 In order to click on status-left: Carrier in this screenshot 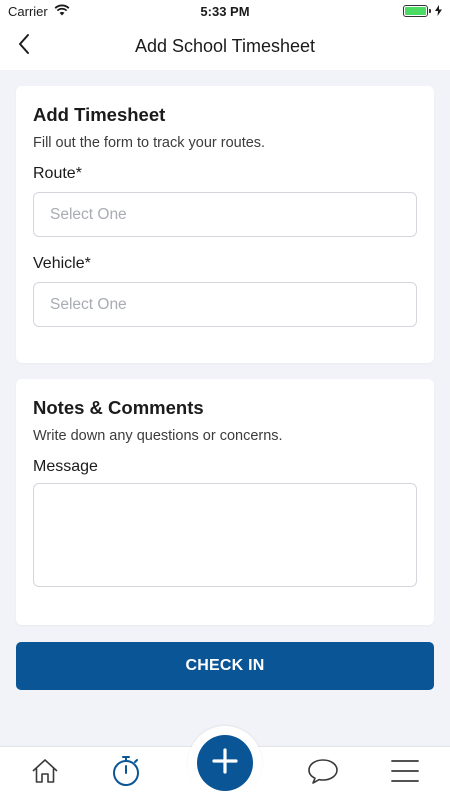, I will do `click(68, 11)`.